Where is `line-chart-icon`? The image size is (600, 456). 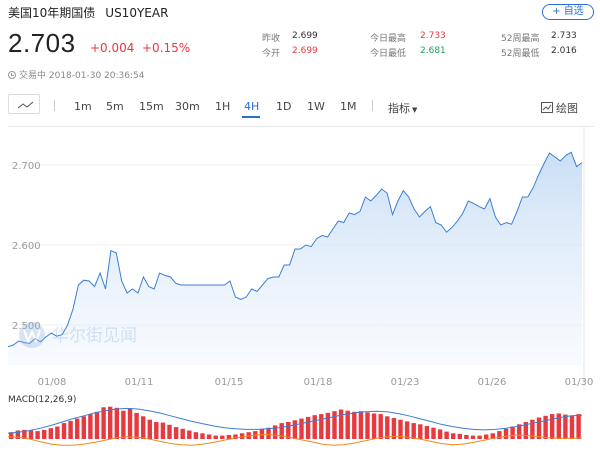
line-chart-icon is located at coordinates (25, 105).